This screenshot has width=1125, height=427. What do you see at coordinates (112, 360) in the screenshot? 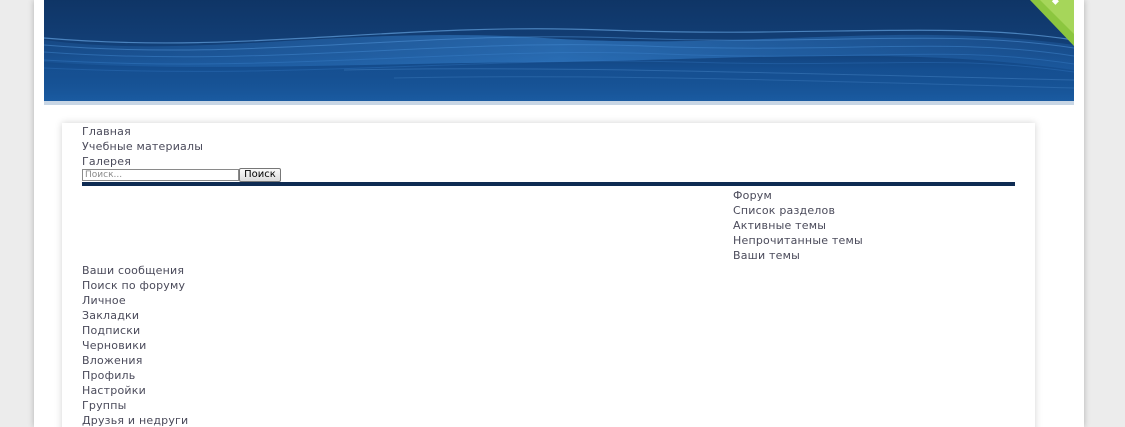
I see `user-link-attachments: Вложения` at bounding box center [112, 360].